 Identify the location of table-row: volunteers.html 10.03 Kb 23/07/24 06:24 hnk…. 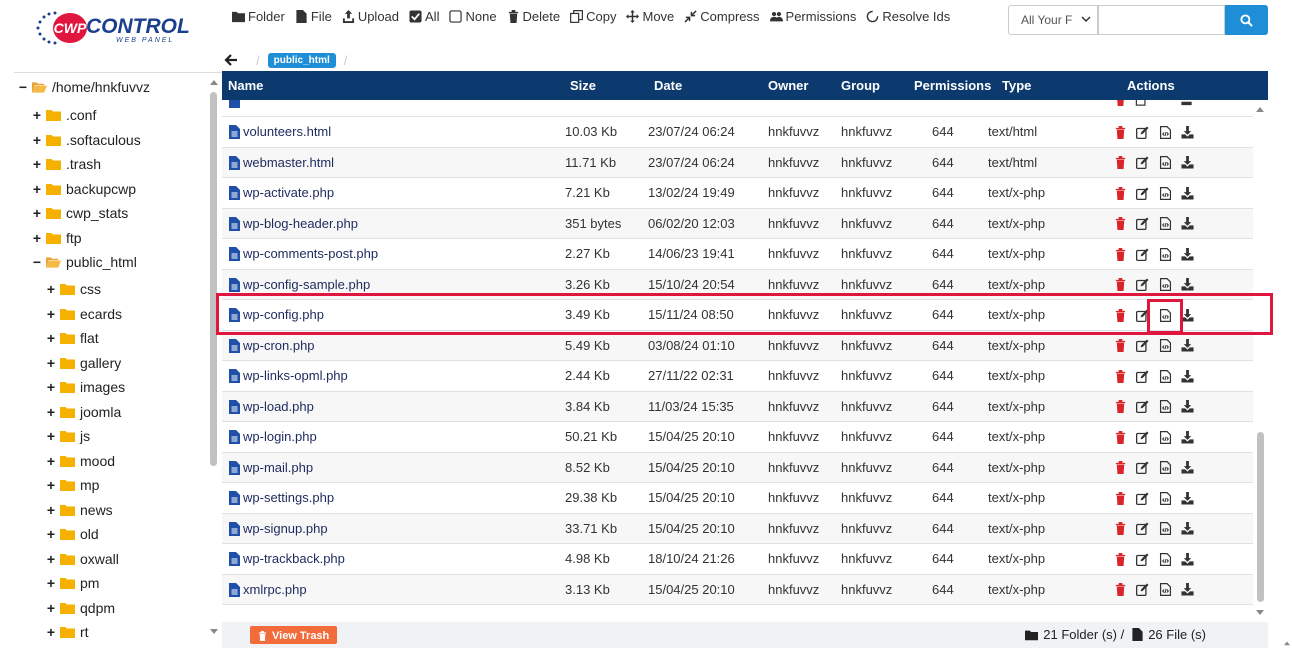
(737, 132).